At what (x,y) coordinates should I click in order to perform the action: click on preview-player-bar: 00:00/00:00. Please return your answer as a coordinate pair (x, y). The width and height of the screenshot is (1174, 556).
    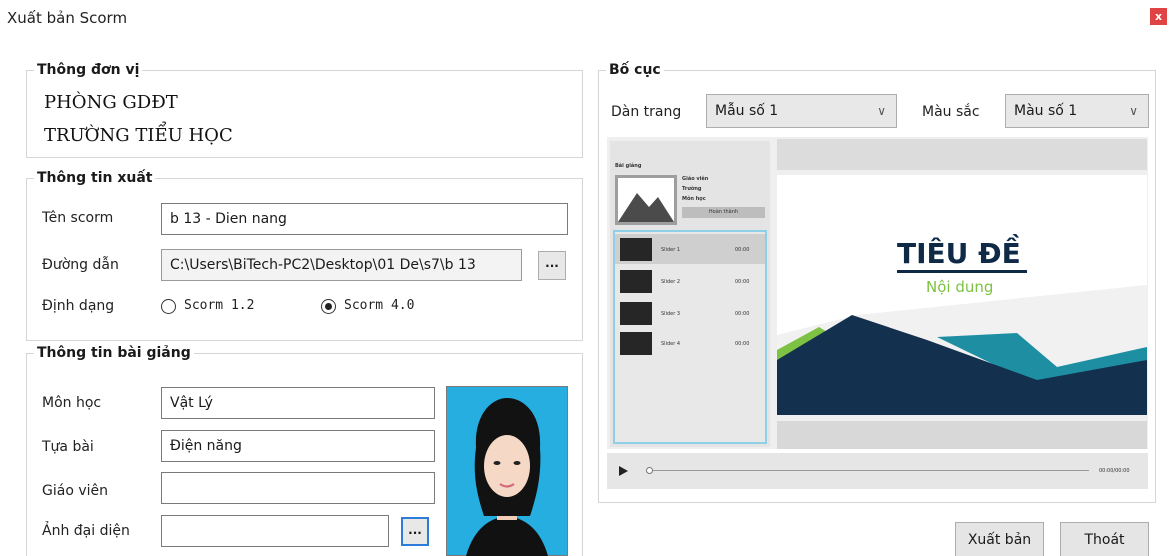
    Looking at the image, I should click on (877, 471).